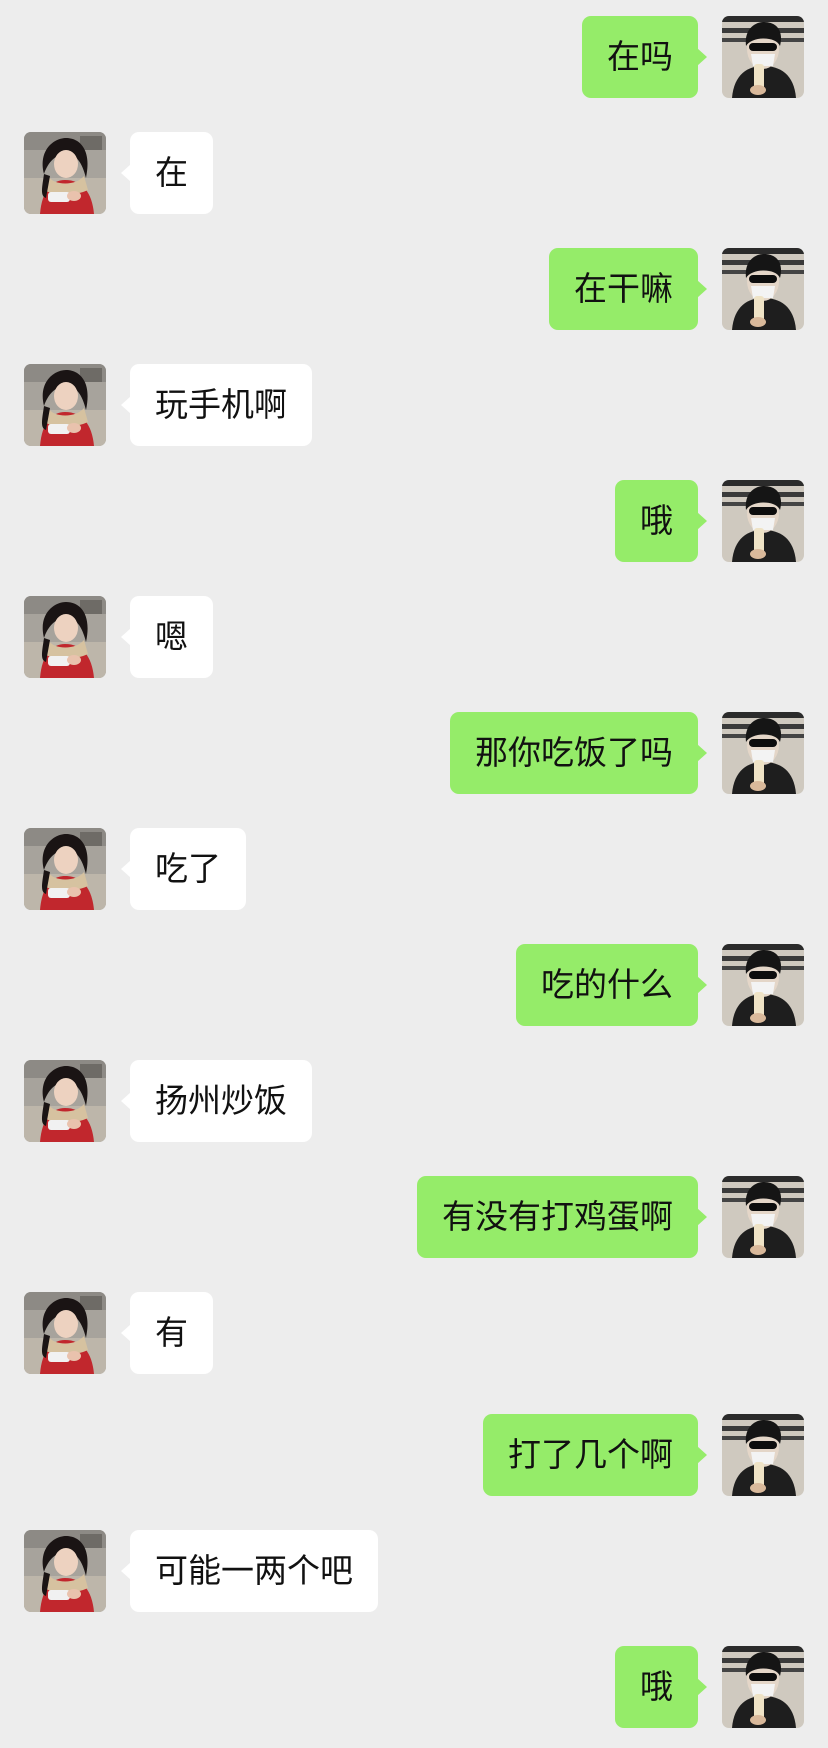 This screenshot has width=828, height=1748. Describe the element at coordinates (216, 1101) in the screenshot. I see `message-bubble-other: 扬州炒饭` at that location.